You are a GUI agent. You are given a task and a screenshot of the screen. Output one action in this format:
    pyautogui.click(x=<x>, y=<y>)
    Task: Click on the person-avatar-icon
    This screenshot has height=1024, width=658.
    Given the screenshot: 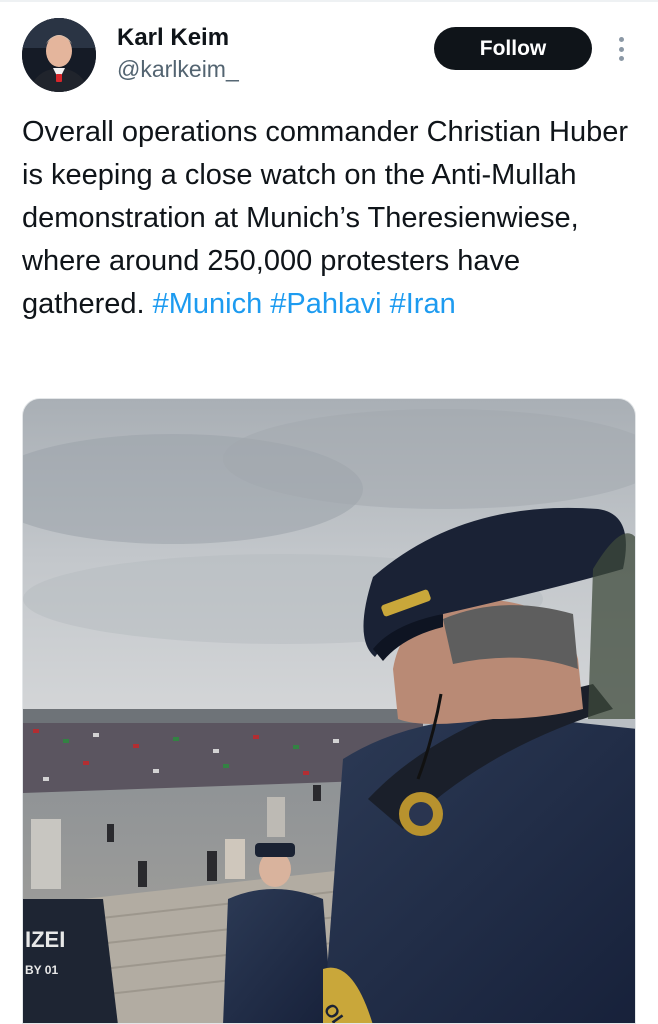 What is the action you would take?
    pyautogui.click(x=59, y=55)
    